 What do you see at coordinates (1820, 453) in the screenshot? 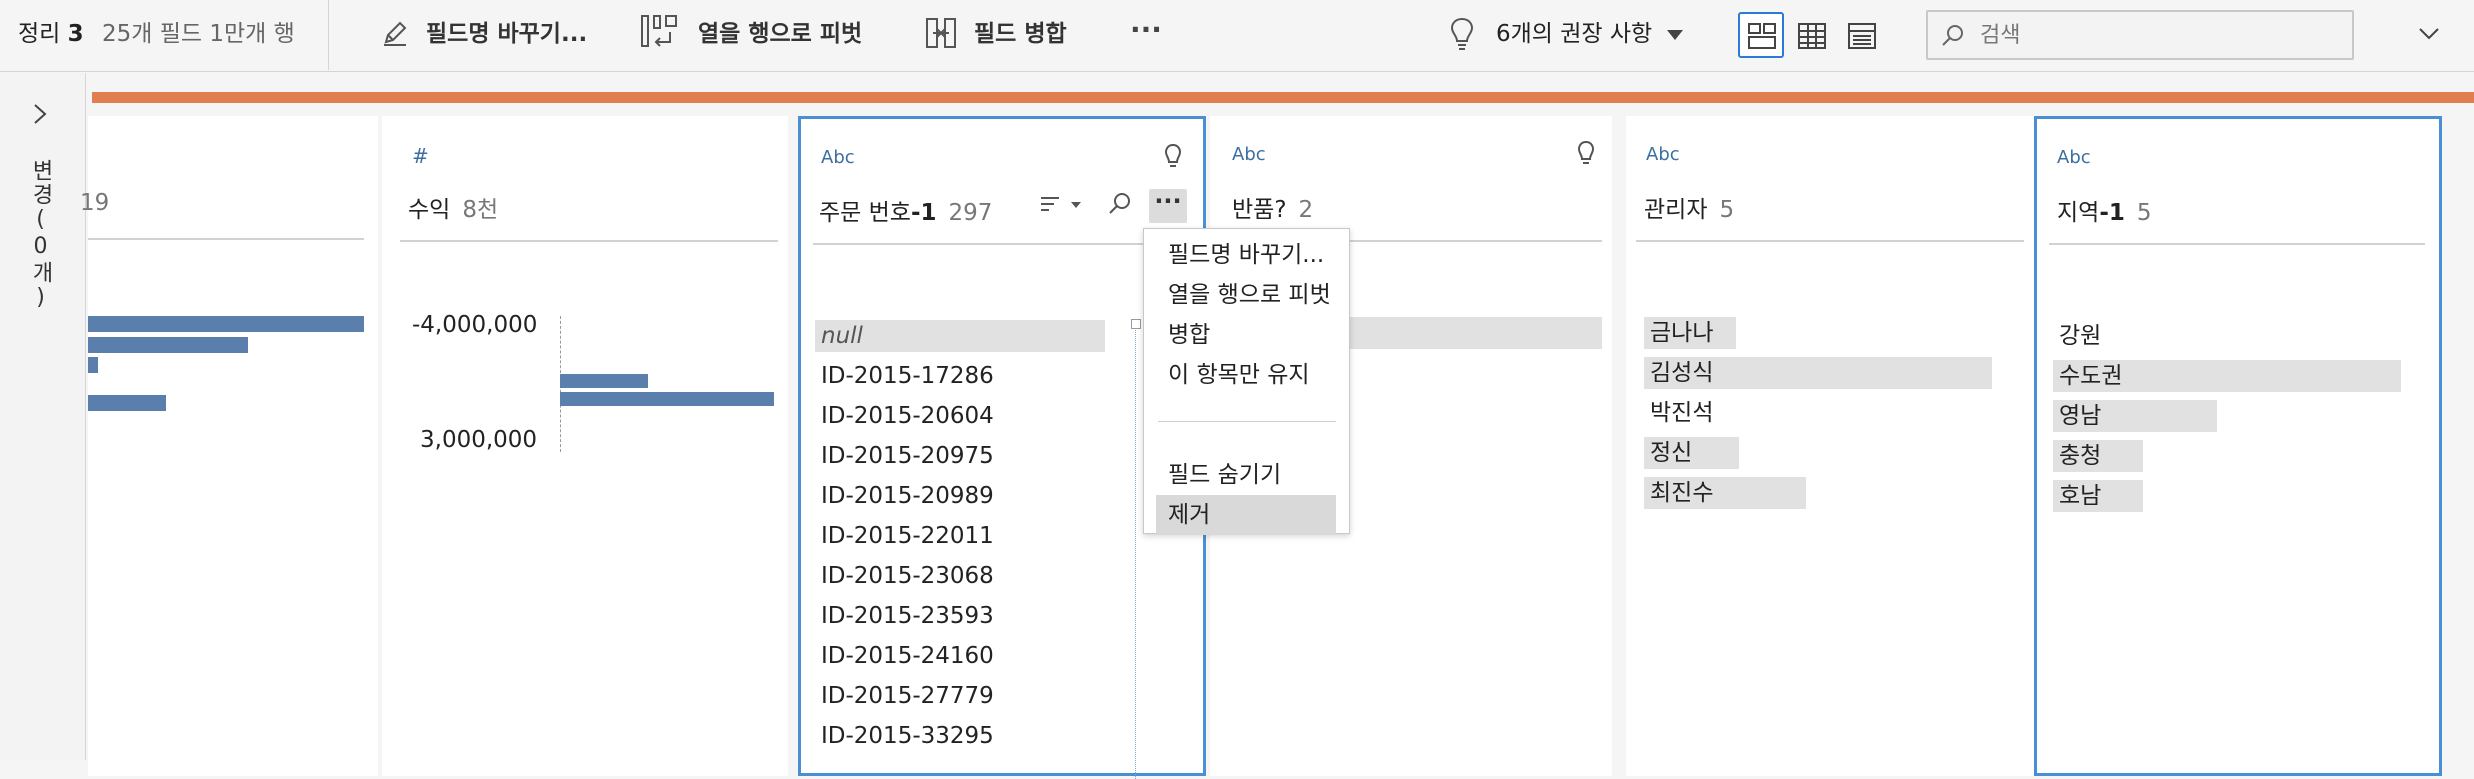
I see `list-item: 정신` at bounding box center [1820, 453].